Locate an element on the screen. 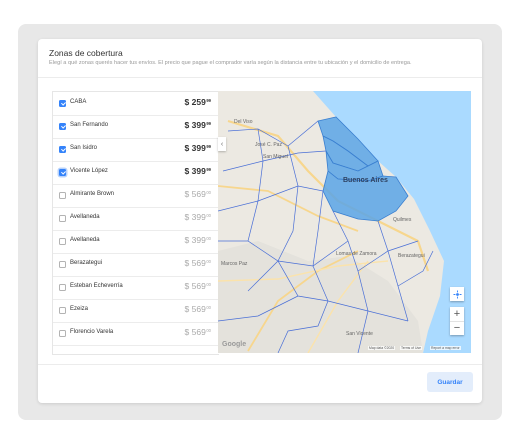 This screenshot has width=520, height=442. map-label-lomas: Lomas de Zamora is located at coordinates (356, 254).